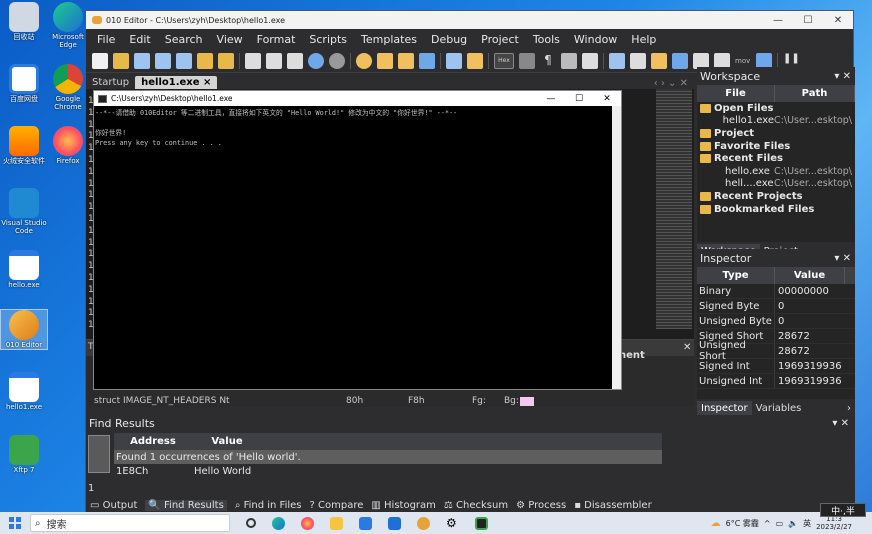  I want to click on template-bg-swatch, so click(527, 401).